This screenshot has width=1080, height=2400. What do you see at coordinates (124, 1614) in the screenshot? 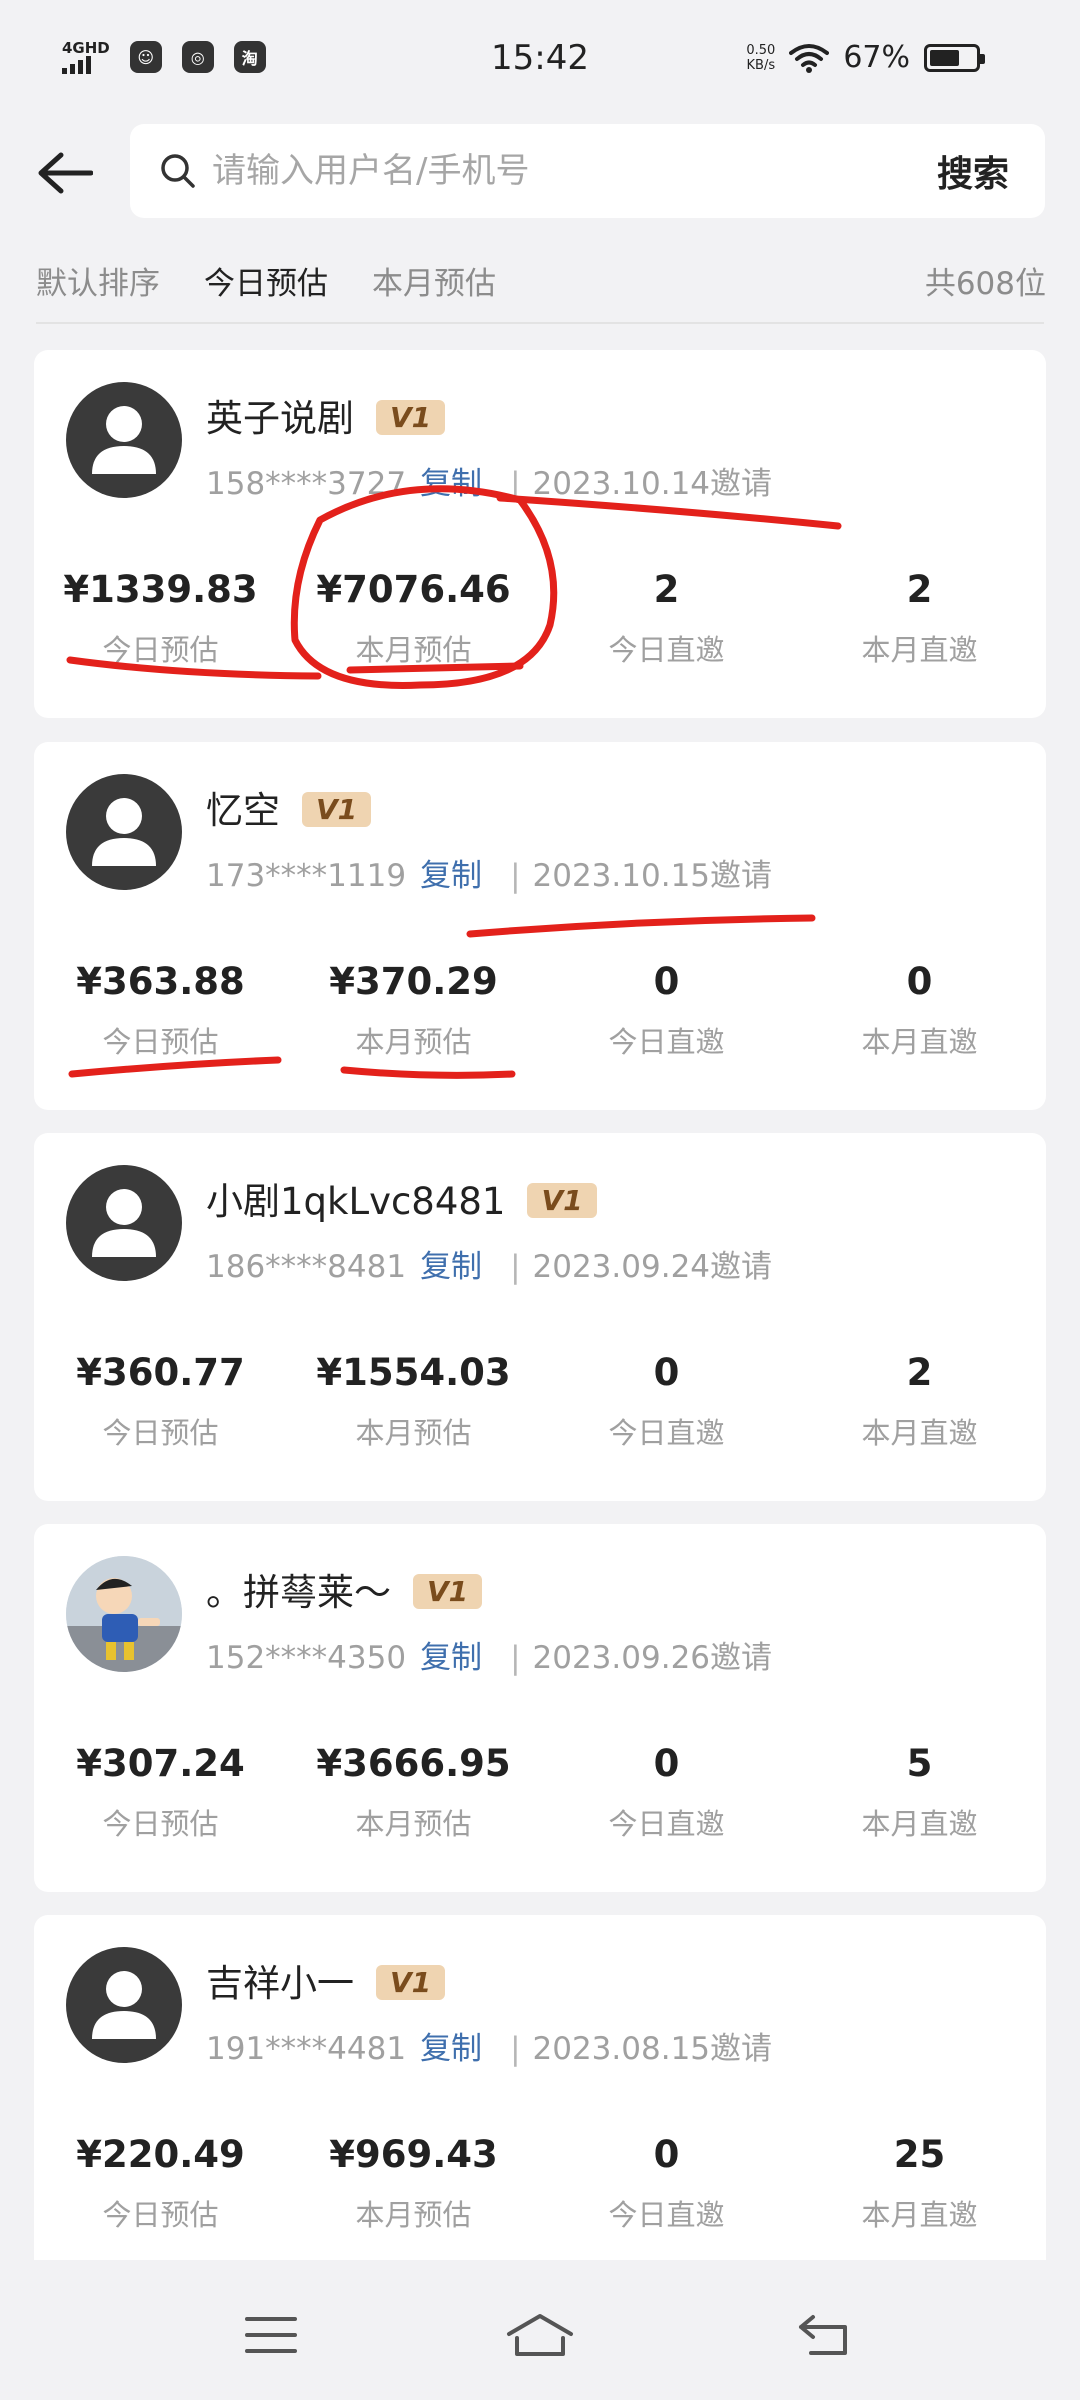
I see `cartoon-avatar` at bounding box center [124, 1614].